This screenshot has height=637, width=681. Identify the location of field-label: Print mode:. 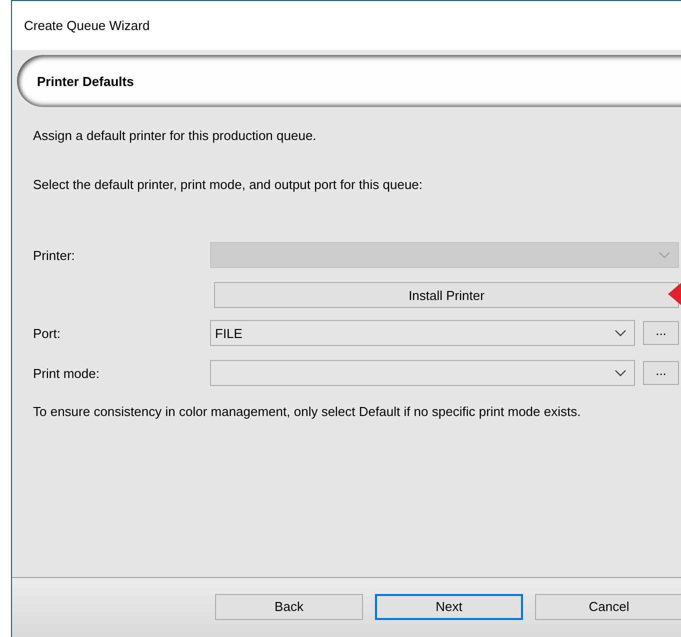
(66, 373).